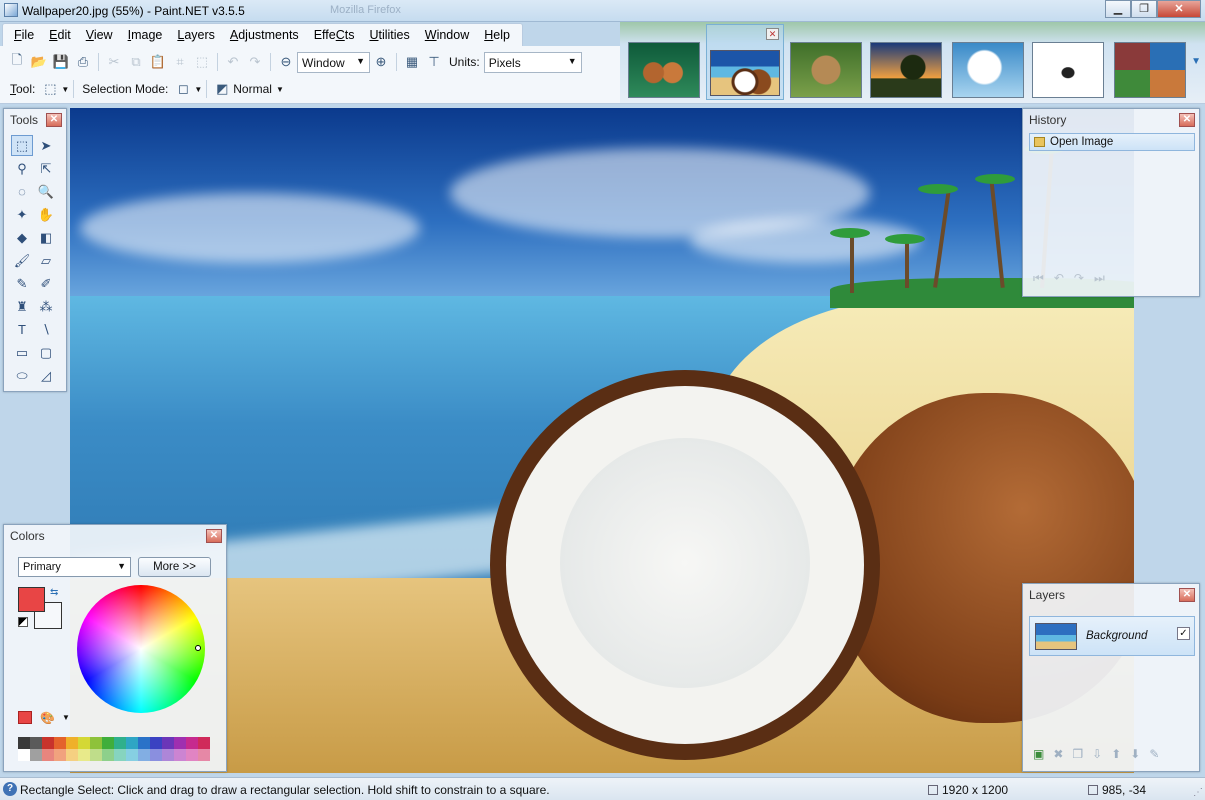 This screenshot has height=800, width=1205. What do you see at coordinates (1112, 636) in the screenshot?
I see `layer-row: Background ✓` at bounding box center [1112, 636].